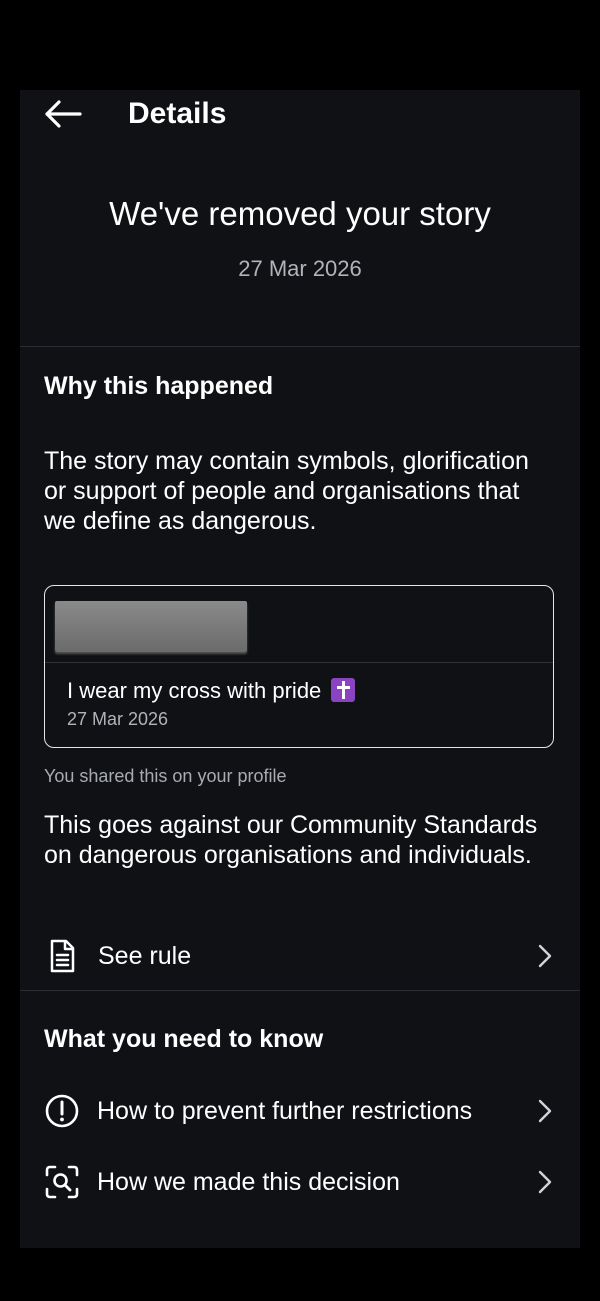 Image resolution: width=600 pixels, height=1301 pixels. I want to click on why-section-title: Why this happened, so click(159, 386).